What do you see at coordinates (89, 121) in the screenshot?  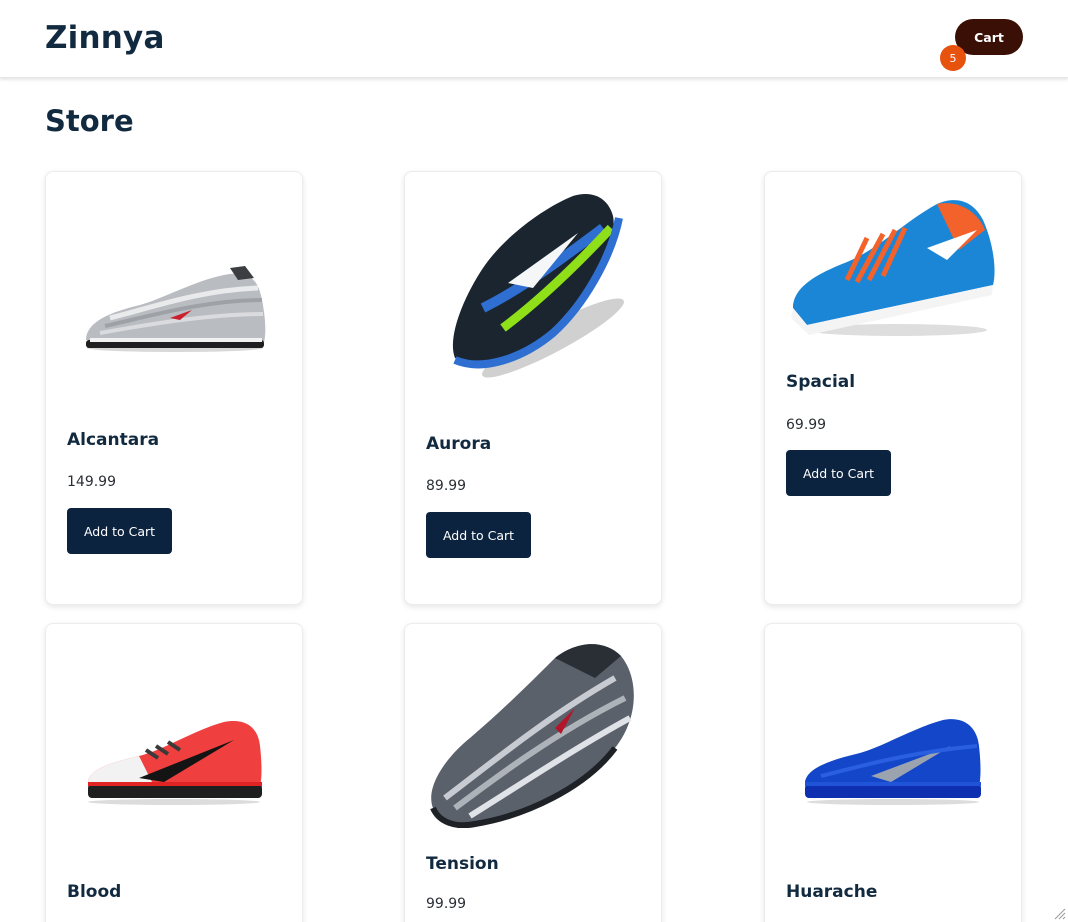 I see `page-title: Store` at bounding box center [89, 121].